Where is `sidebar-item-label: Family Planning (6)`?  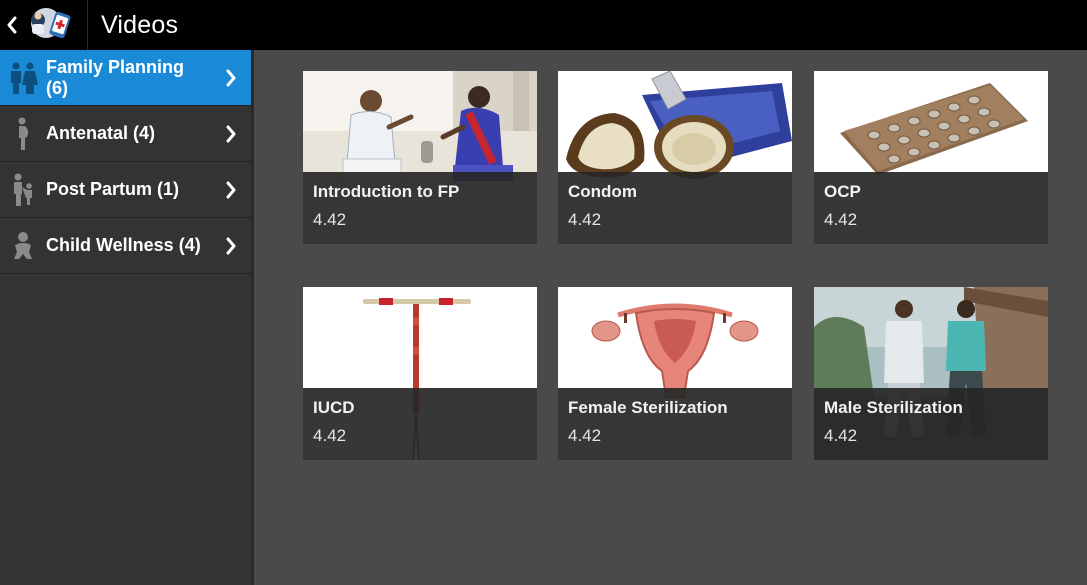
sidebar-item-label: Family Planning (6) is located at coordinates (115, 77).